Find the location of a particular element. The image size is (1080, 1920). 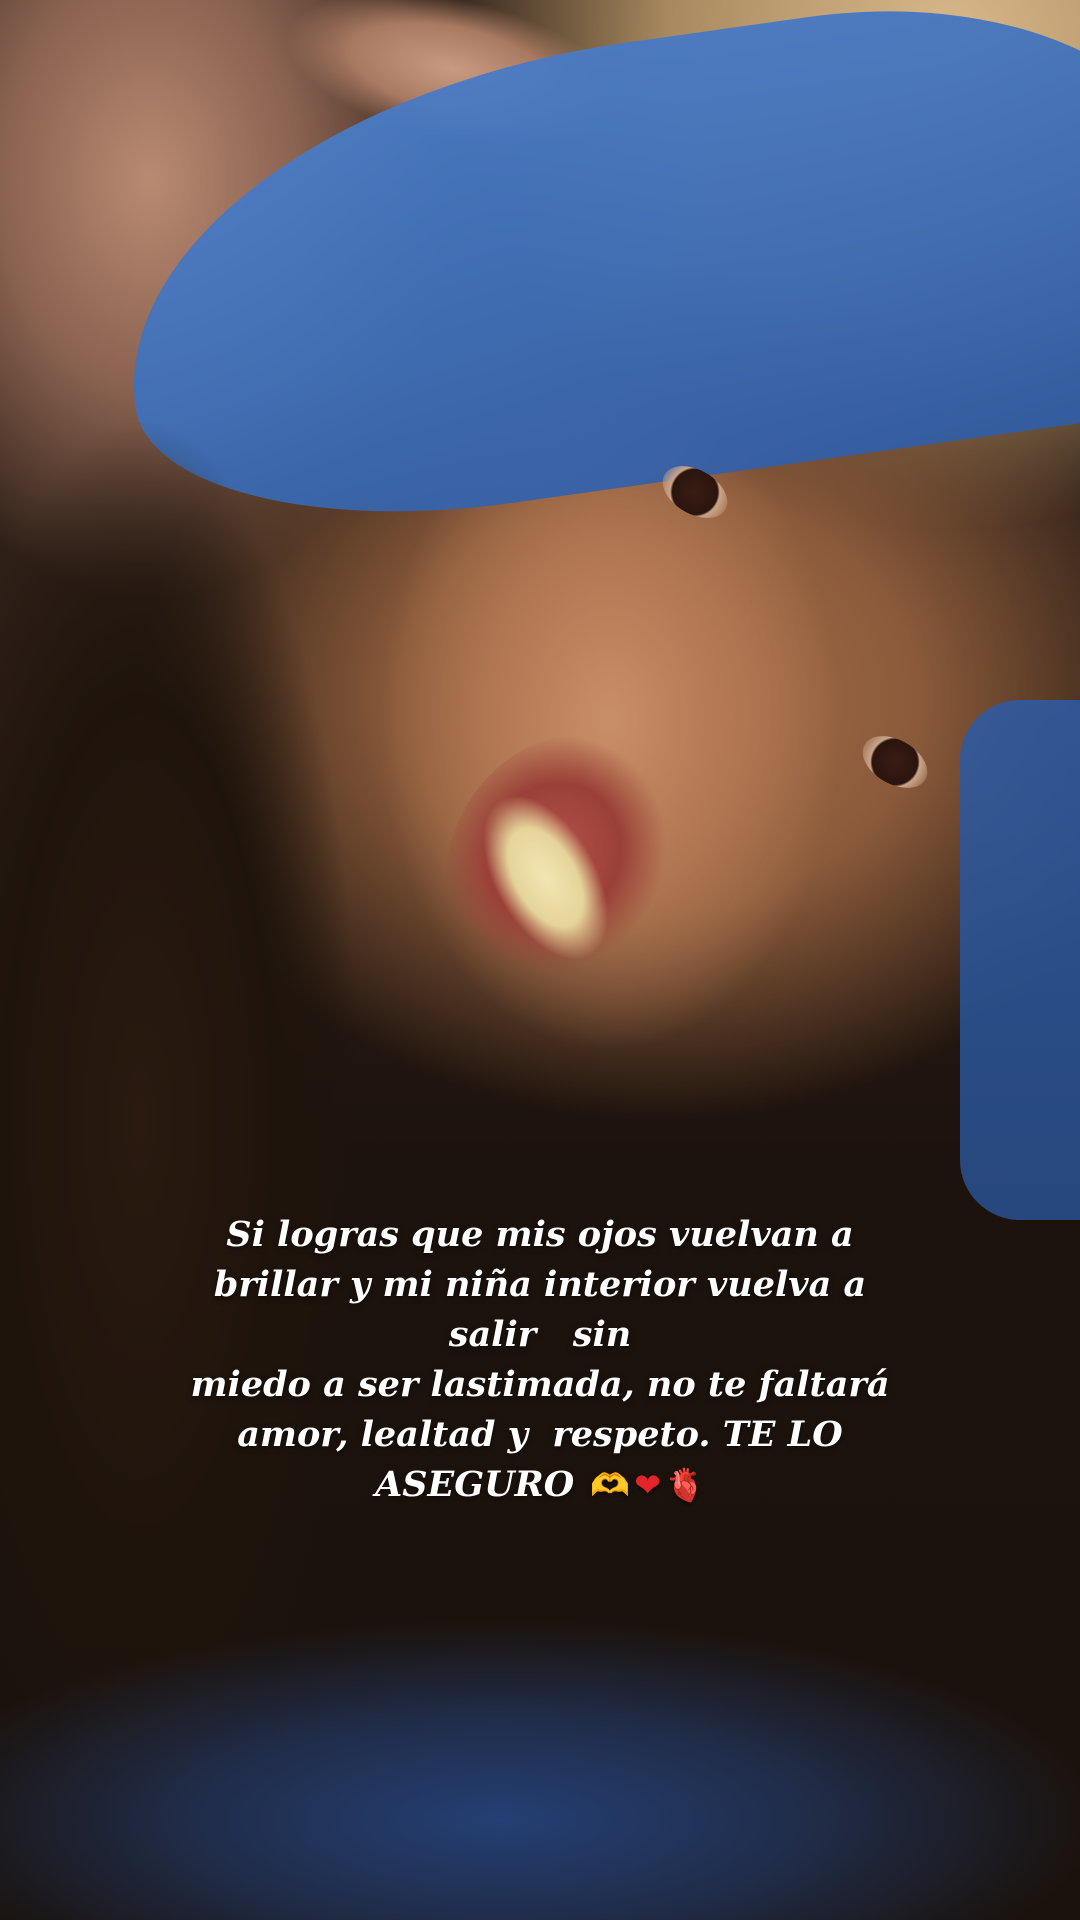

caption-line: Si logras que mis ojos vuelvan a is located at coordinates (540, 1234).